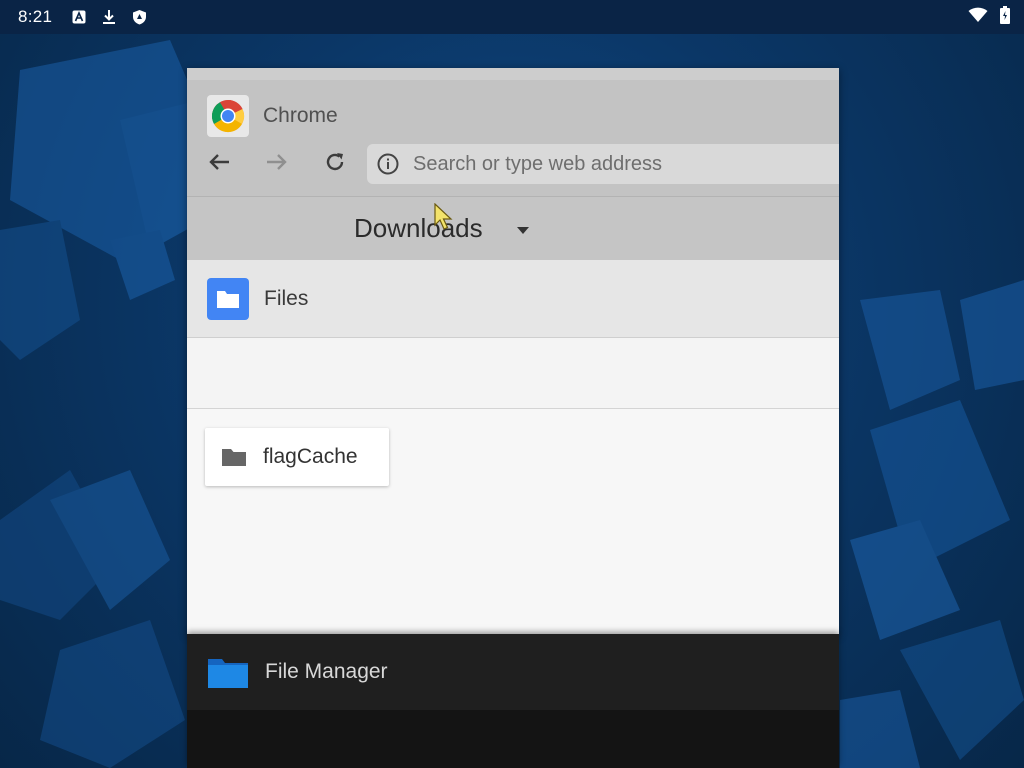 The image size is (1024, 768). What do you see at coordinates (35, 16) in the screenshot?
I see `status-time: 8:21` at bounding box center [35, 16].